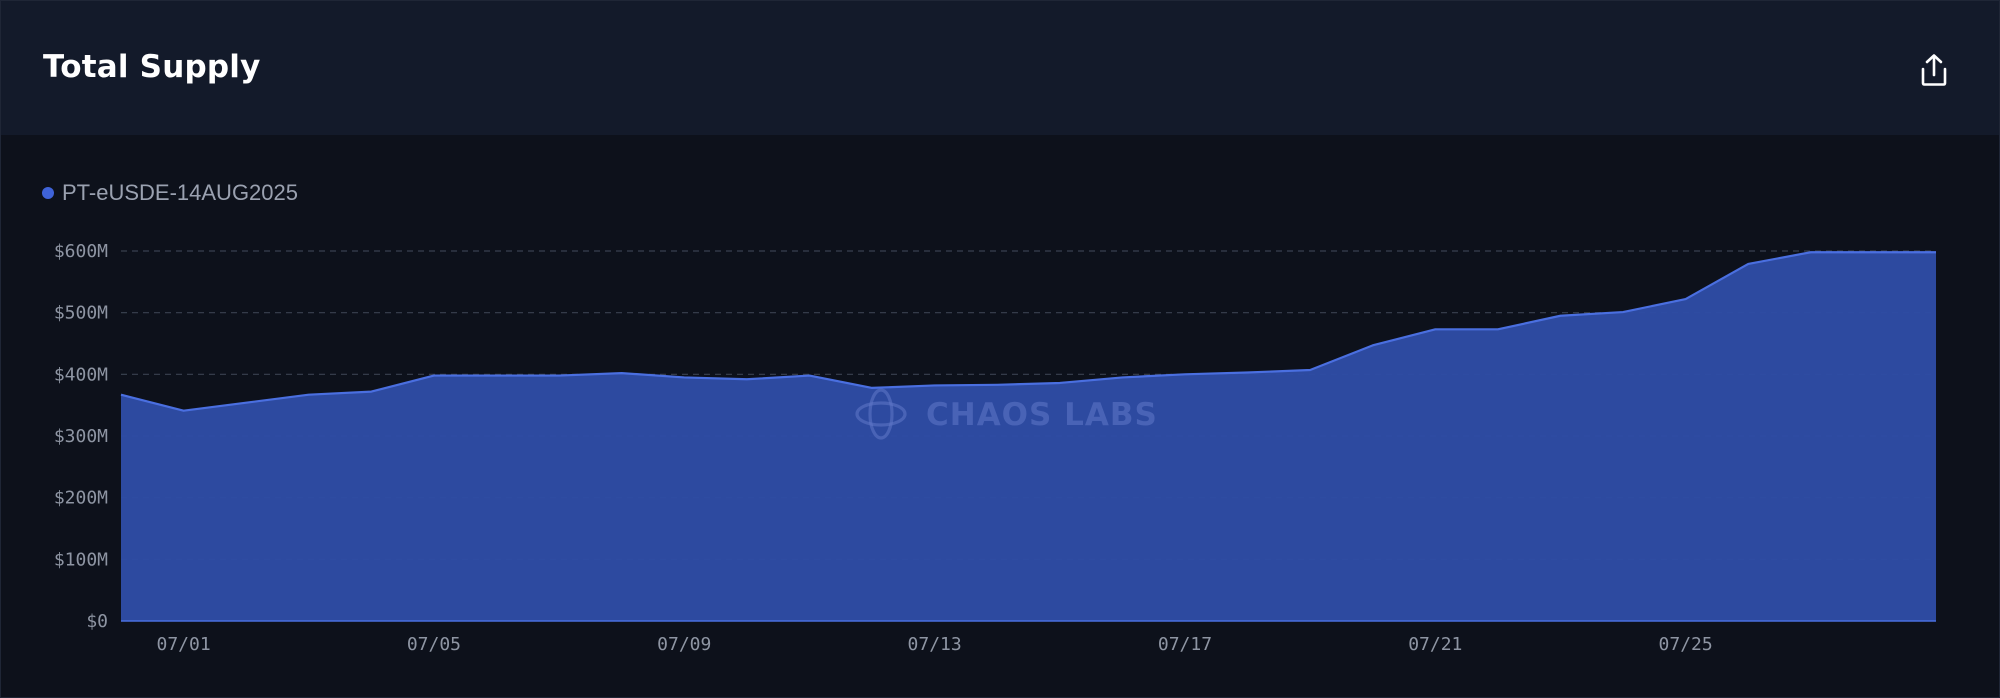 The width and height of the screenshot is (2000, 698). I want to click on y-tick-label: $0, so click(97, 621).